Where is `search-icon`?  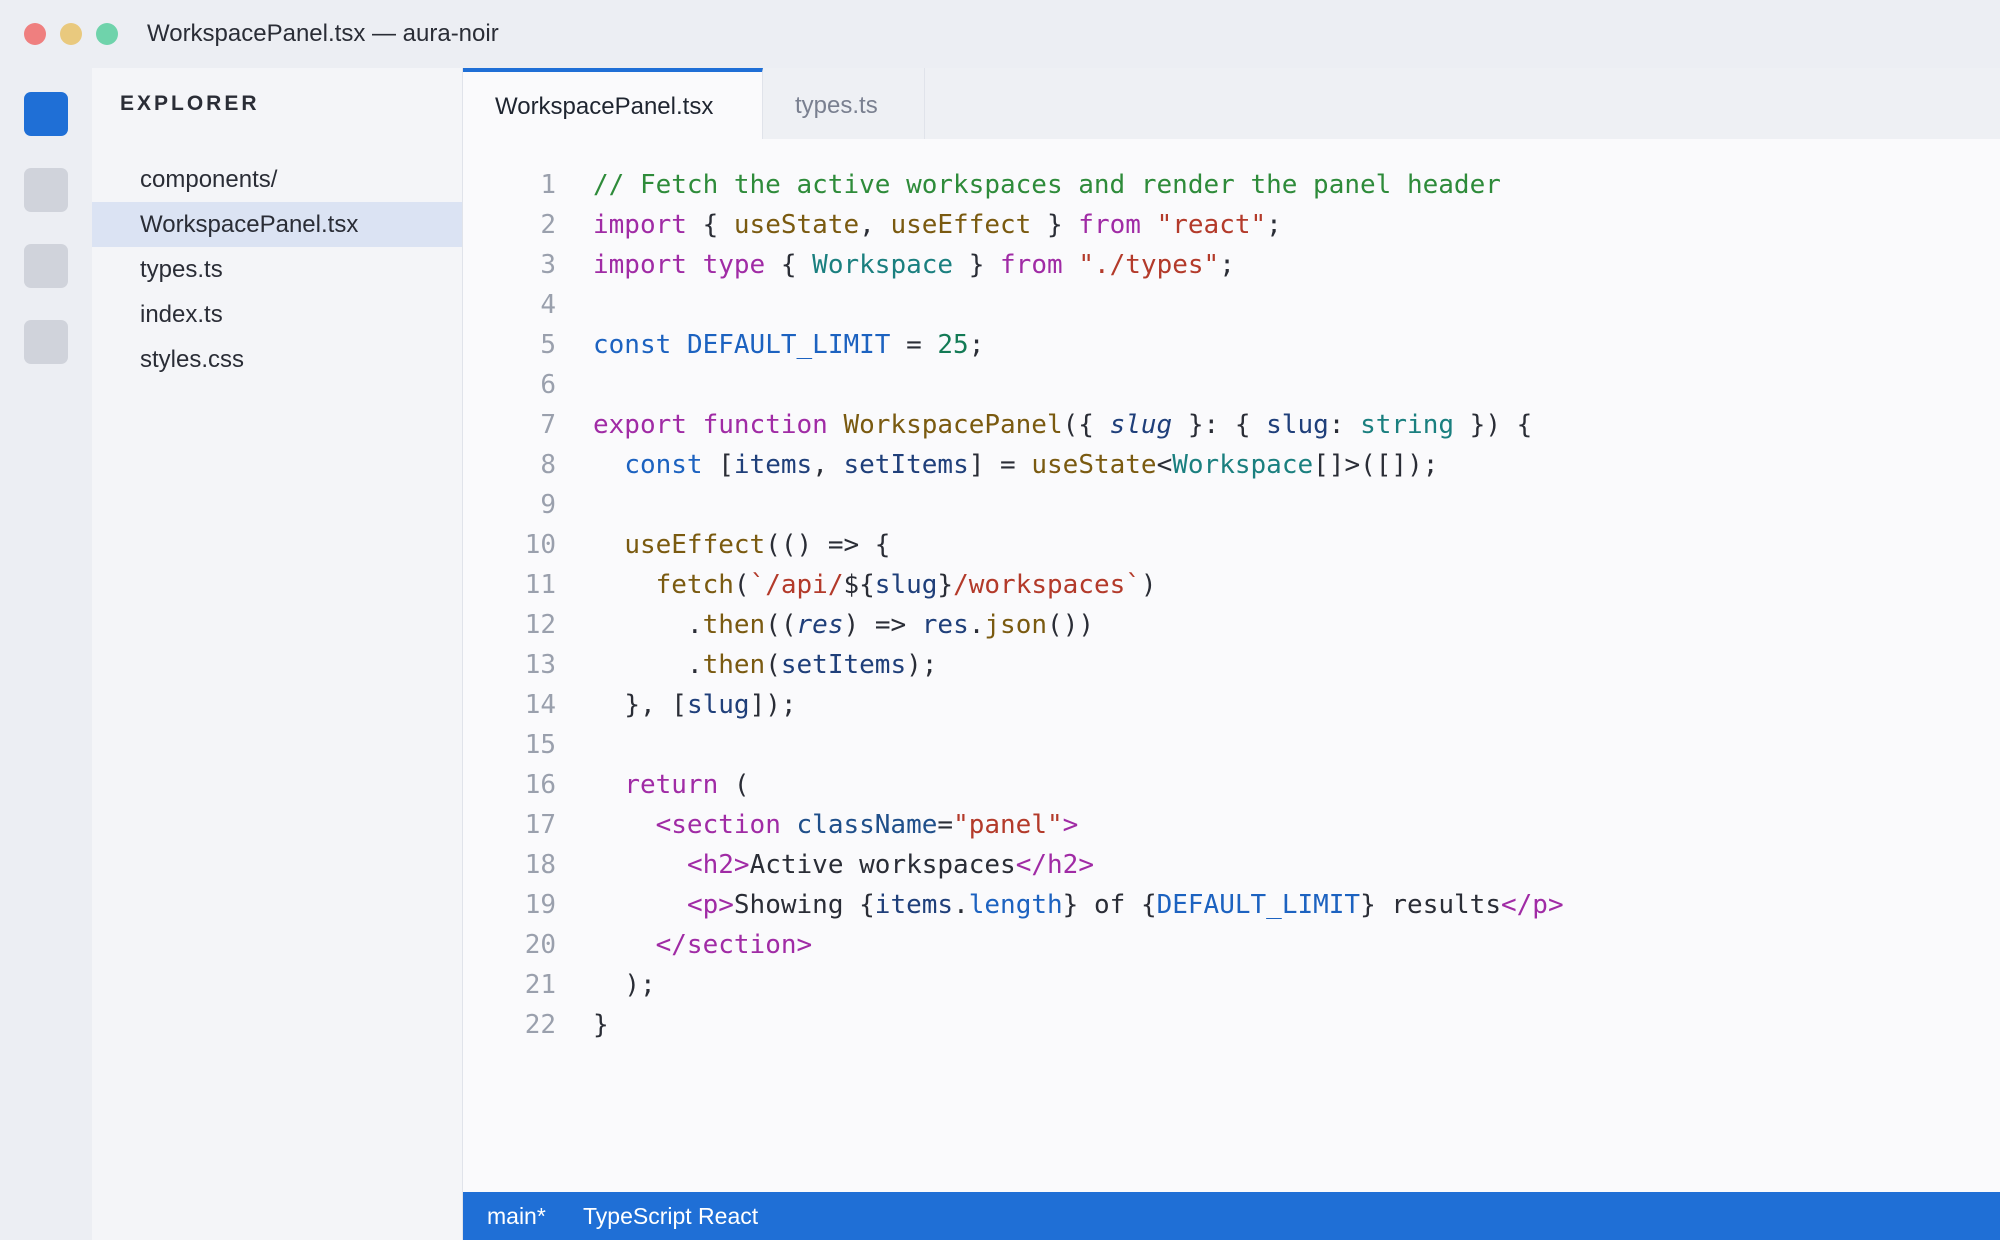 search-icon is located at coordinates (46, 190).